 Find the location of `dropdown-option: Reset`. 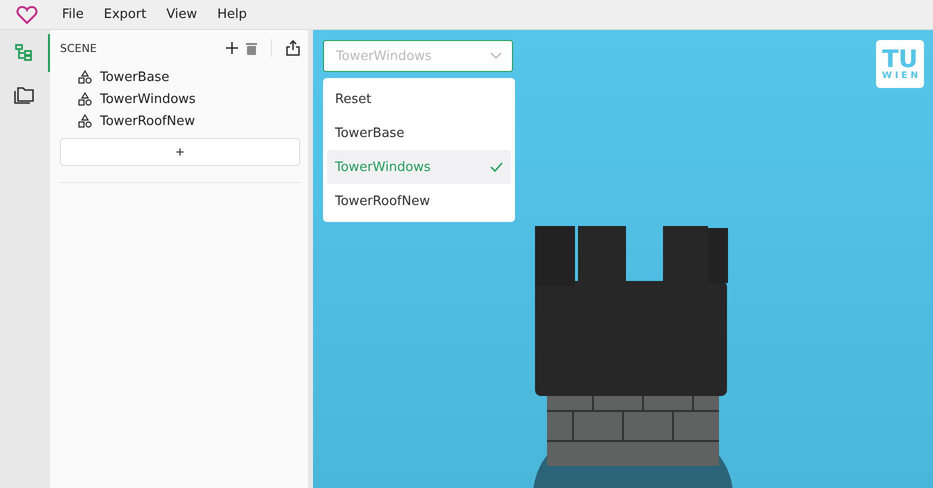

dropdown-option: Reset is located at coordinates (419, 99).